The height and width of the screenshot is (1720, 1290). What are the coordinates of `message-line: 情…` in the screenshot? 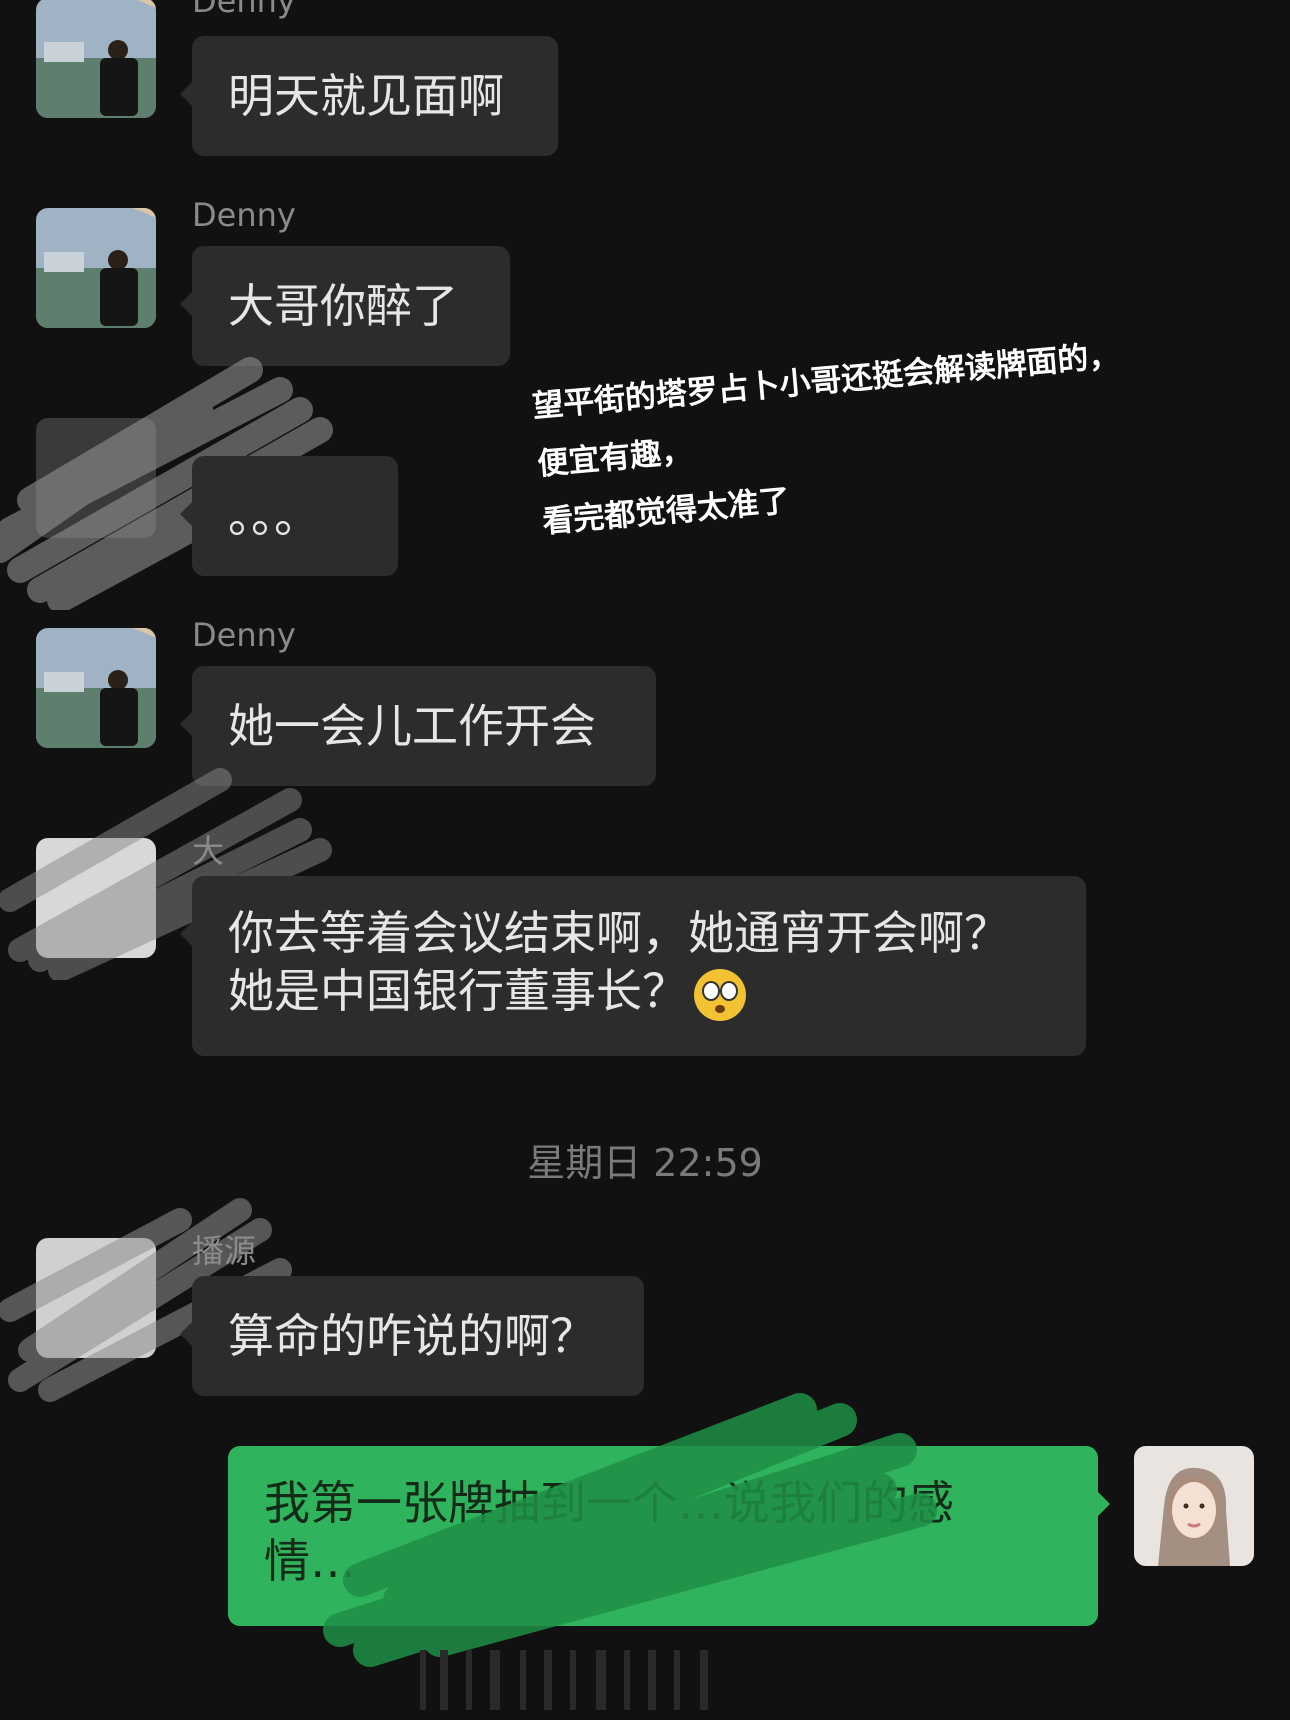 It's located at (310, 1561).